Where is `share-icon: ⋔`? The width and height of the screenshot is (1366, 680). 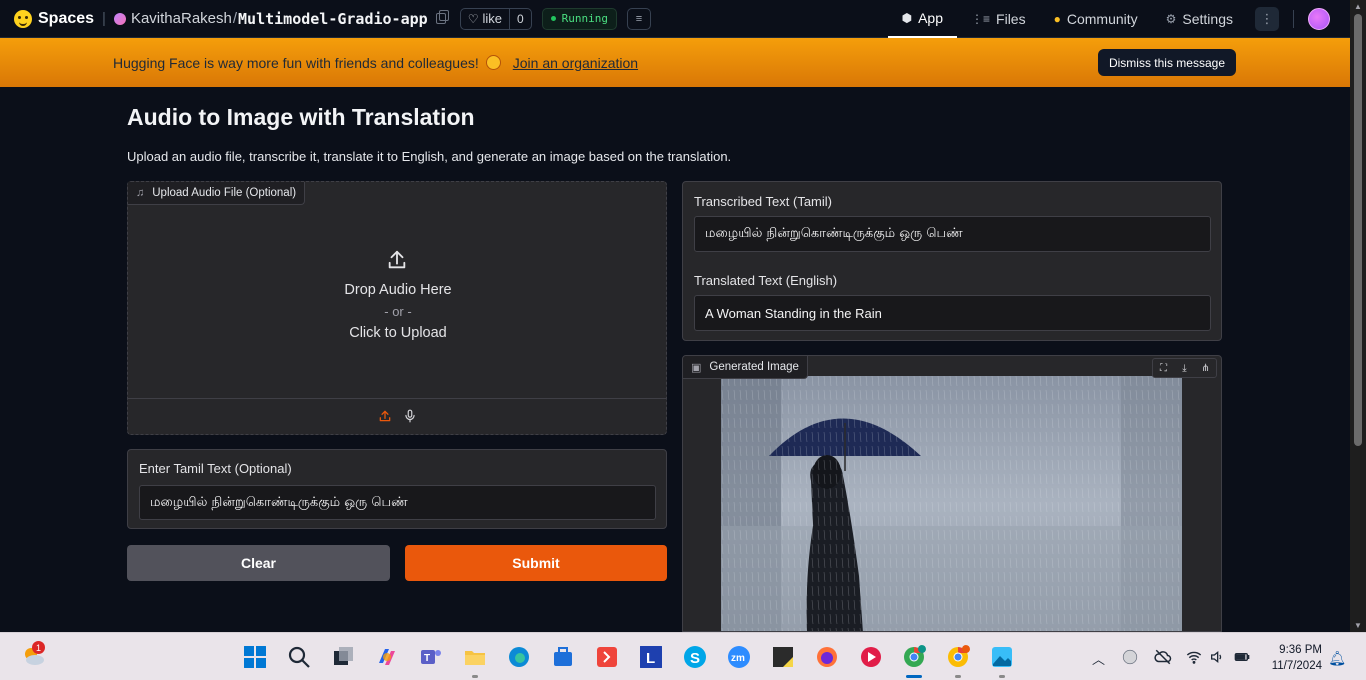 share-icon: ⋔ is located at coordinates (1205, 368).